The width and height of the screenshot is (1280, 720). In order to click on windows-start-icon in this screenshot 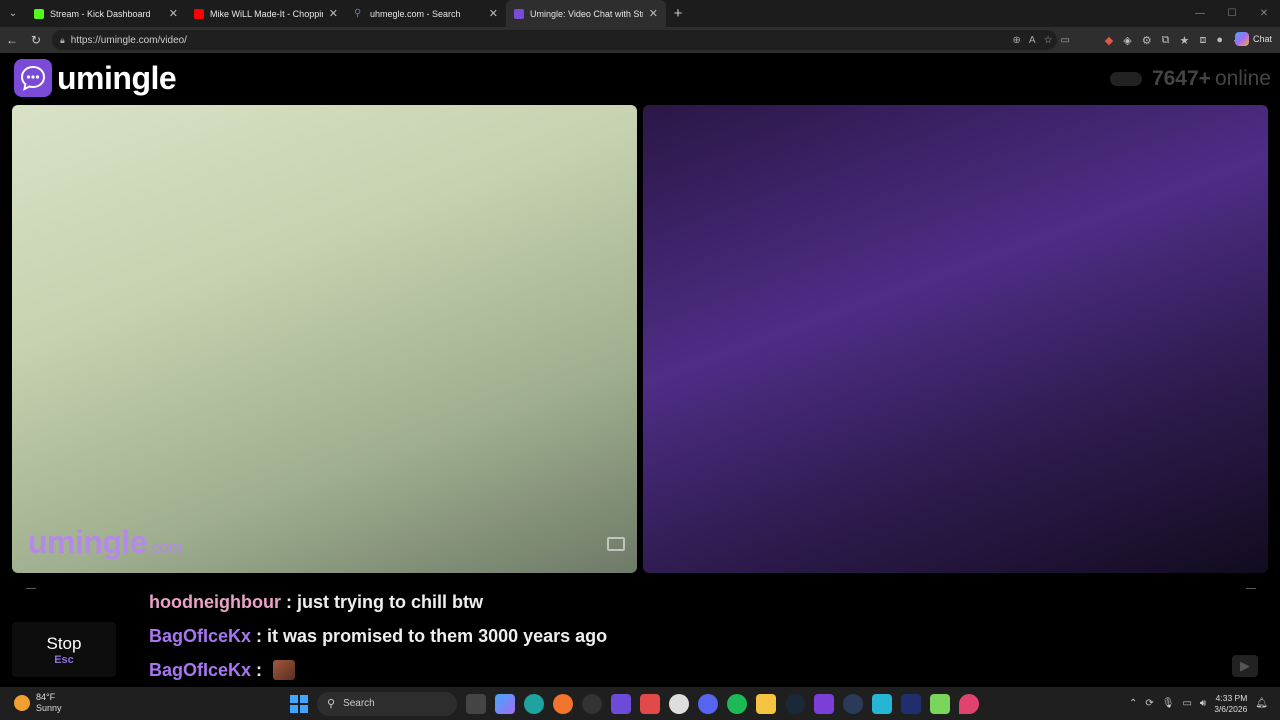, I will do `click(299, 703)`.